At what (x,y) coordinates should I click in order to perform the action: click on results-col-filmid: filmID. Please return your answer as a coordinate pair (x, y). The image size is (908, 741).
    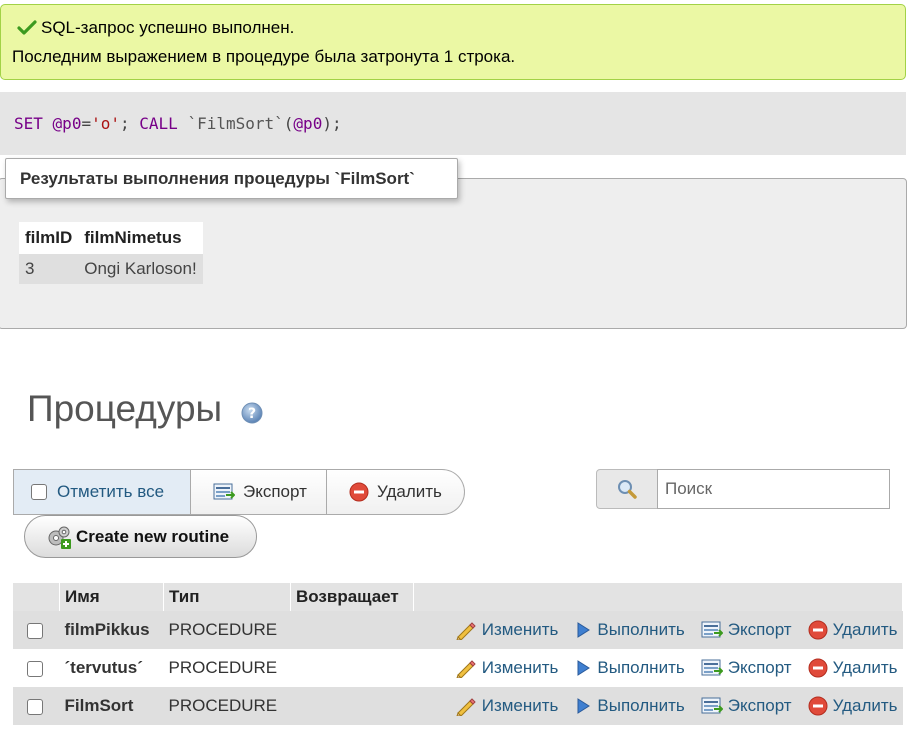
    Looking at the image, I should click on (49, 238).